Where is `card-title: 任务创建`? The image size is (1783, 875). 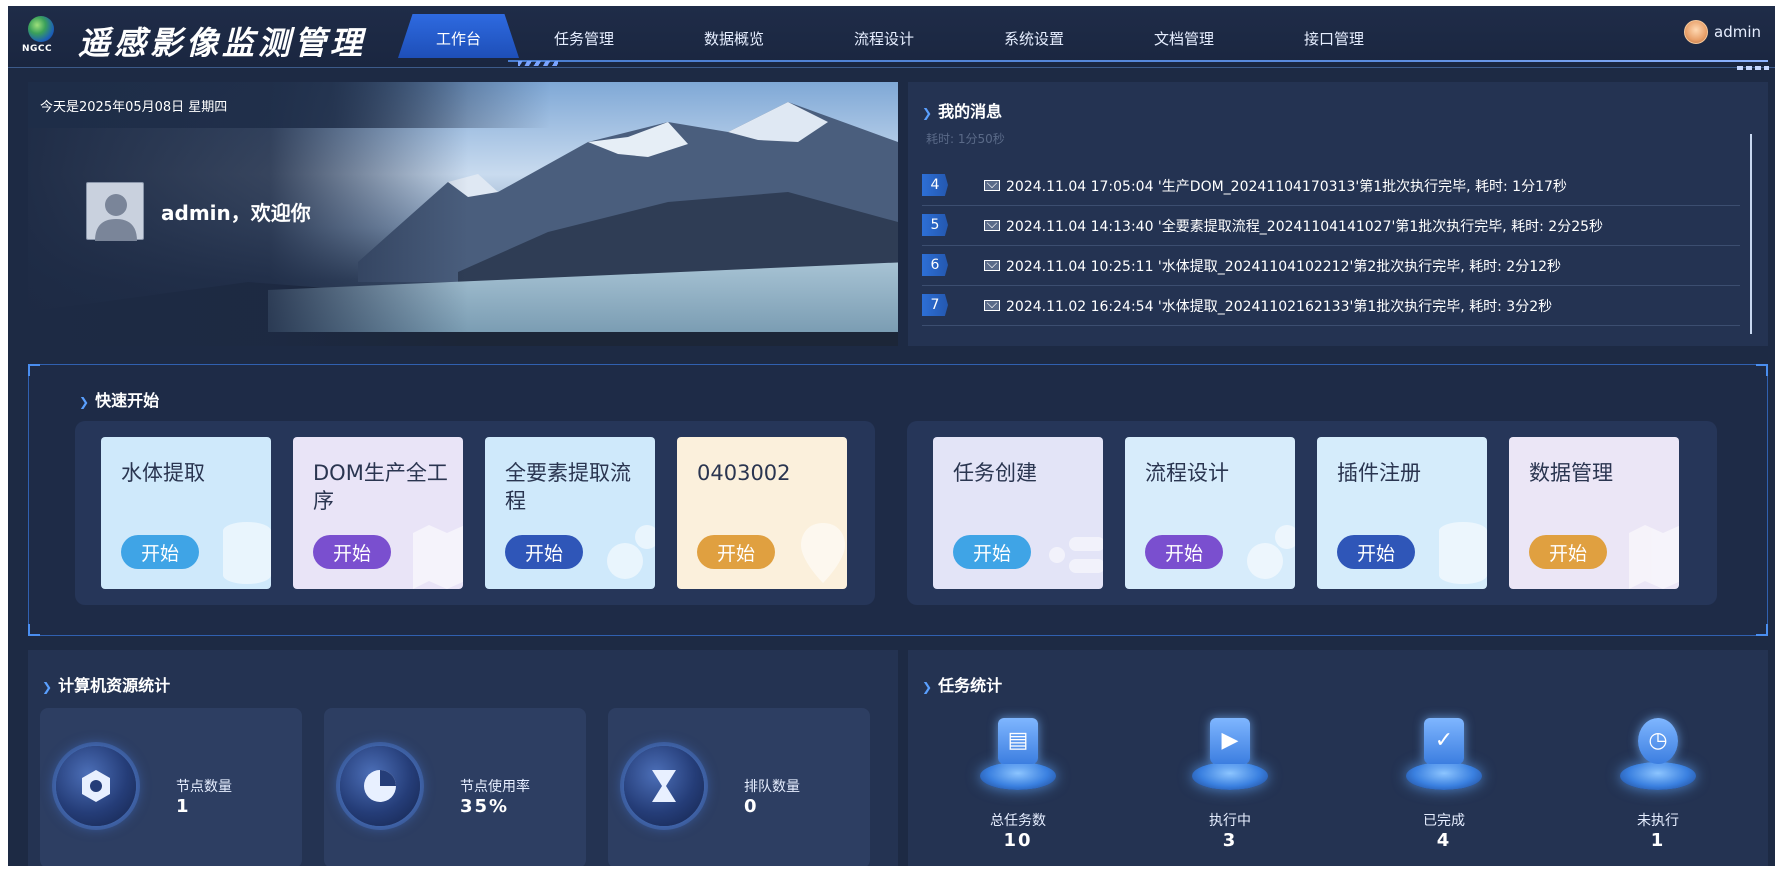 card-title: 任务创建 is located at coordinates (995, 473).